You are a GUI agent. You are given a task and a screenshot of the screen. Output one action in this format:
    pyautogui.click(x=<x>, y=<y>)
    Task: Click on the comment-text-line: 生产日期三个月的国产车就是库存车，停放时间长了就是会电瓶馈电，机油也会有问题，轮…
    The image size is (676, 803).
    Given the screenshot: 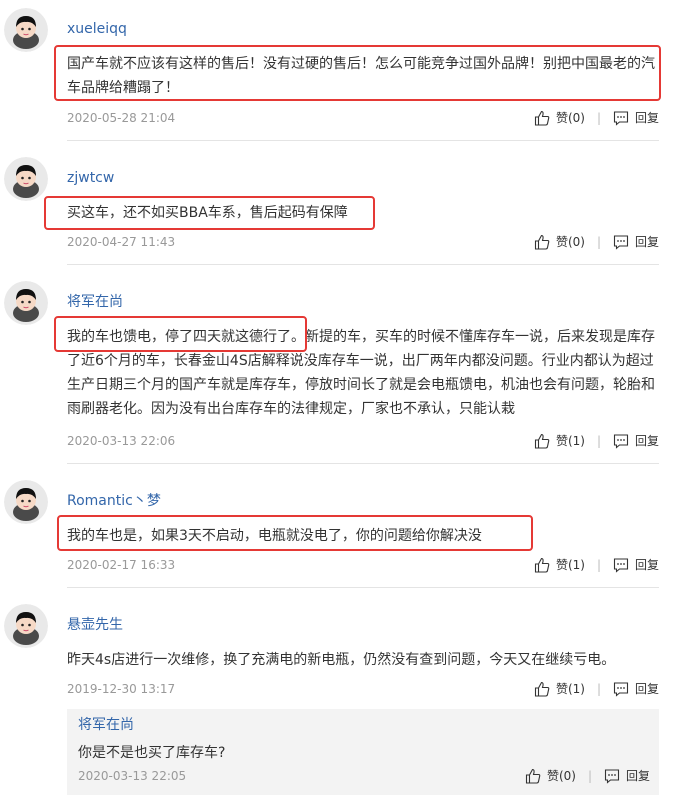 What is the action you would take?
    pyautogui.click(x=361, y=385)
    